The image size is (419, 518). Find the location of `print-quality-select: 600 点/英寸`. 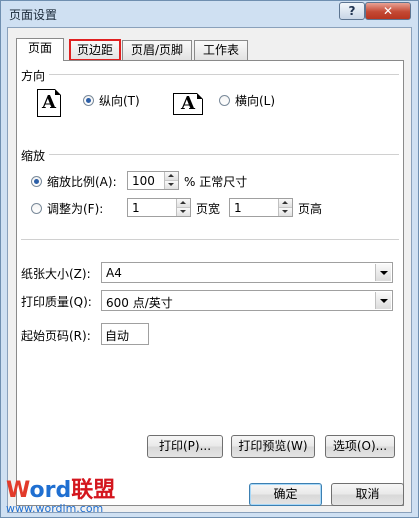

print-quality-select: 600 点/英寸 is located at coordinates (247, 300).